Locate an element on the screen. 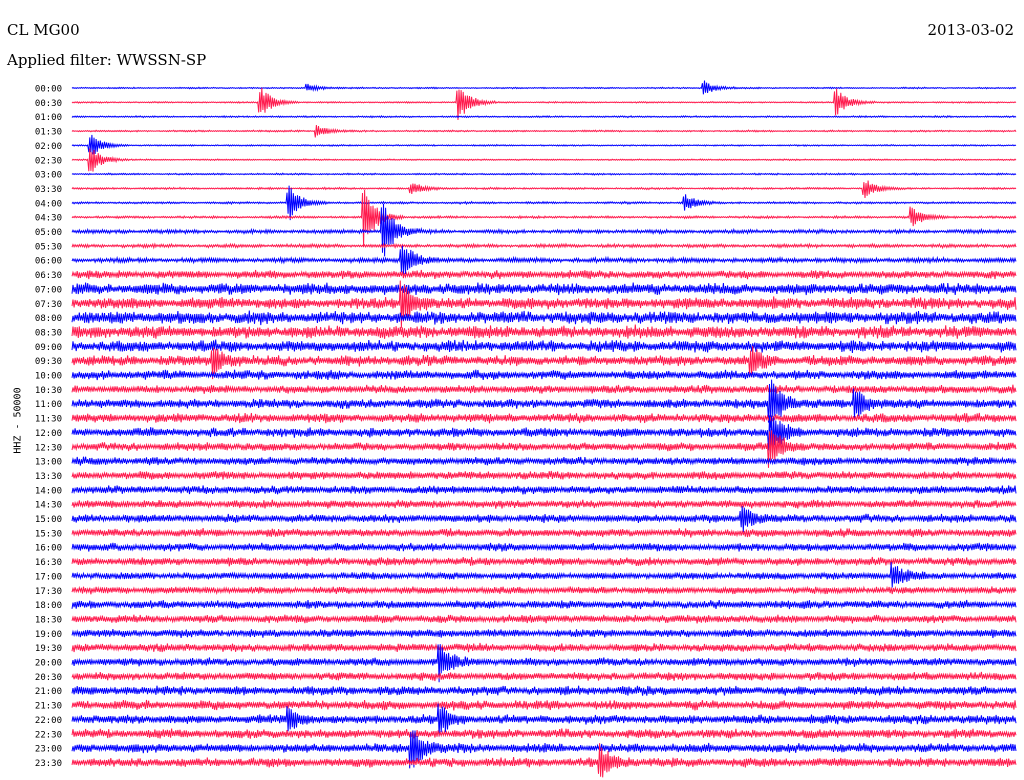 The image size is (1024, 780). row-time-label: 22:30 is located at coordinates (48, 735).